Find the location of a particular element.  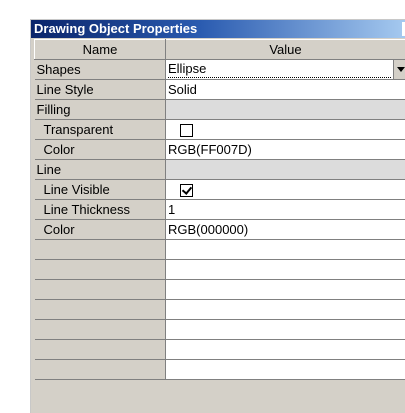

shapes-dropdown-value: Ellipse is located at coordinates (279, 69).